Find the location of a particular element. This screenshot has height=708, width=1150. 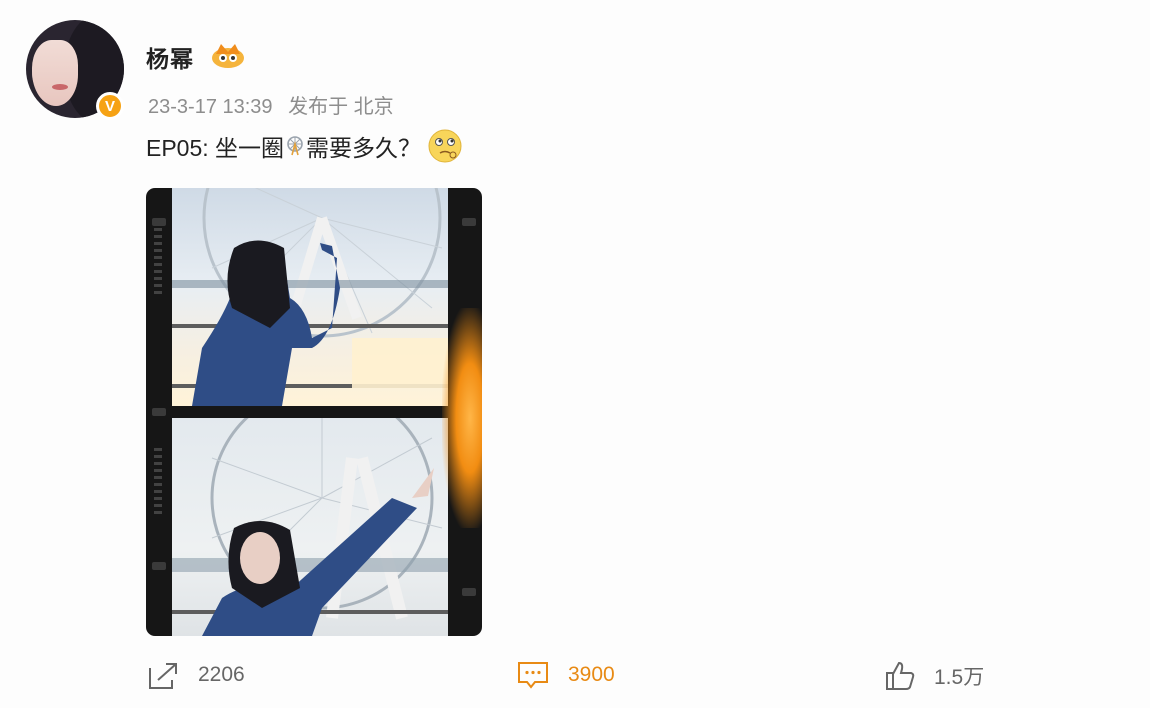

like-count: 1.5万 is located at coordinates (959, 677).